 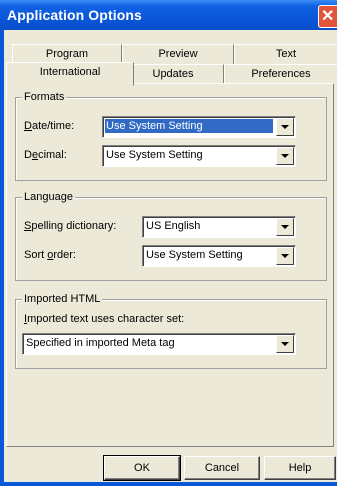 I want to click on charset-select: Specified in imported Meta tag, so click(x=159, y=344).